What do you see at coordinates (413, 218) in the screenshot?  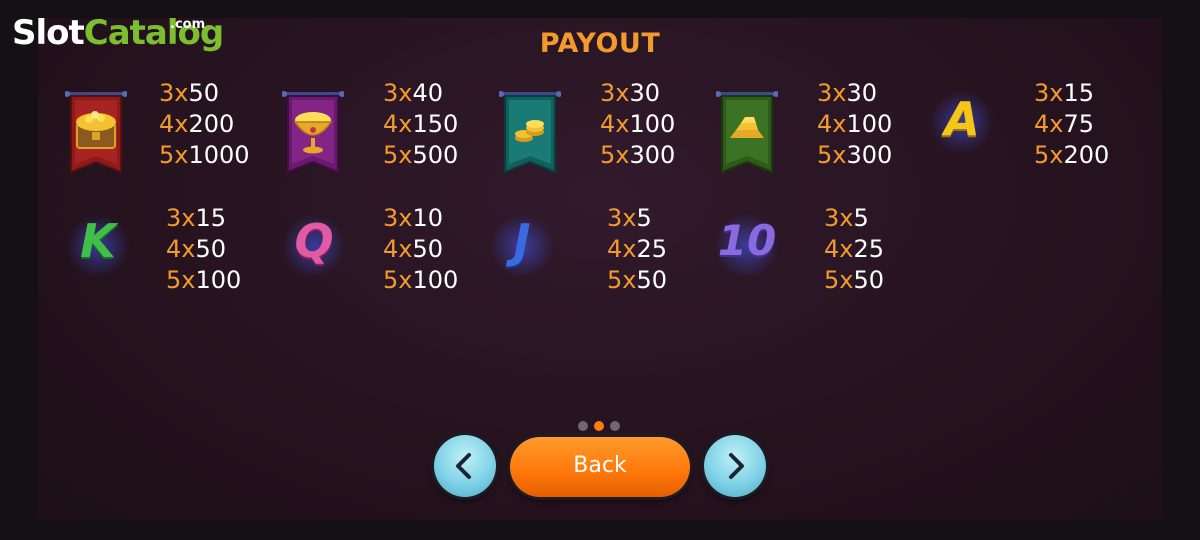 I see `pay-row: 3x10` at bounding box center [413, 218].